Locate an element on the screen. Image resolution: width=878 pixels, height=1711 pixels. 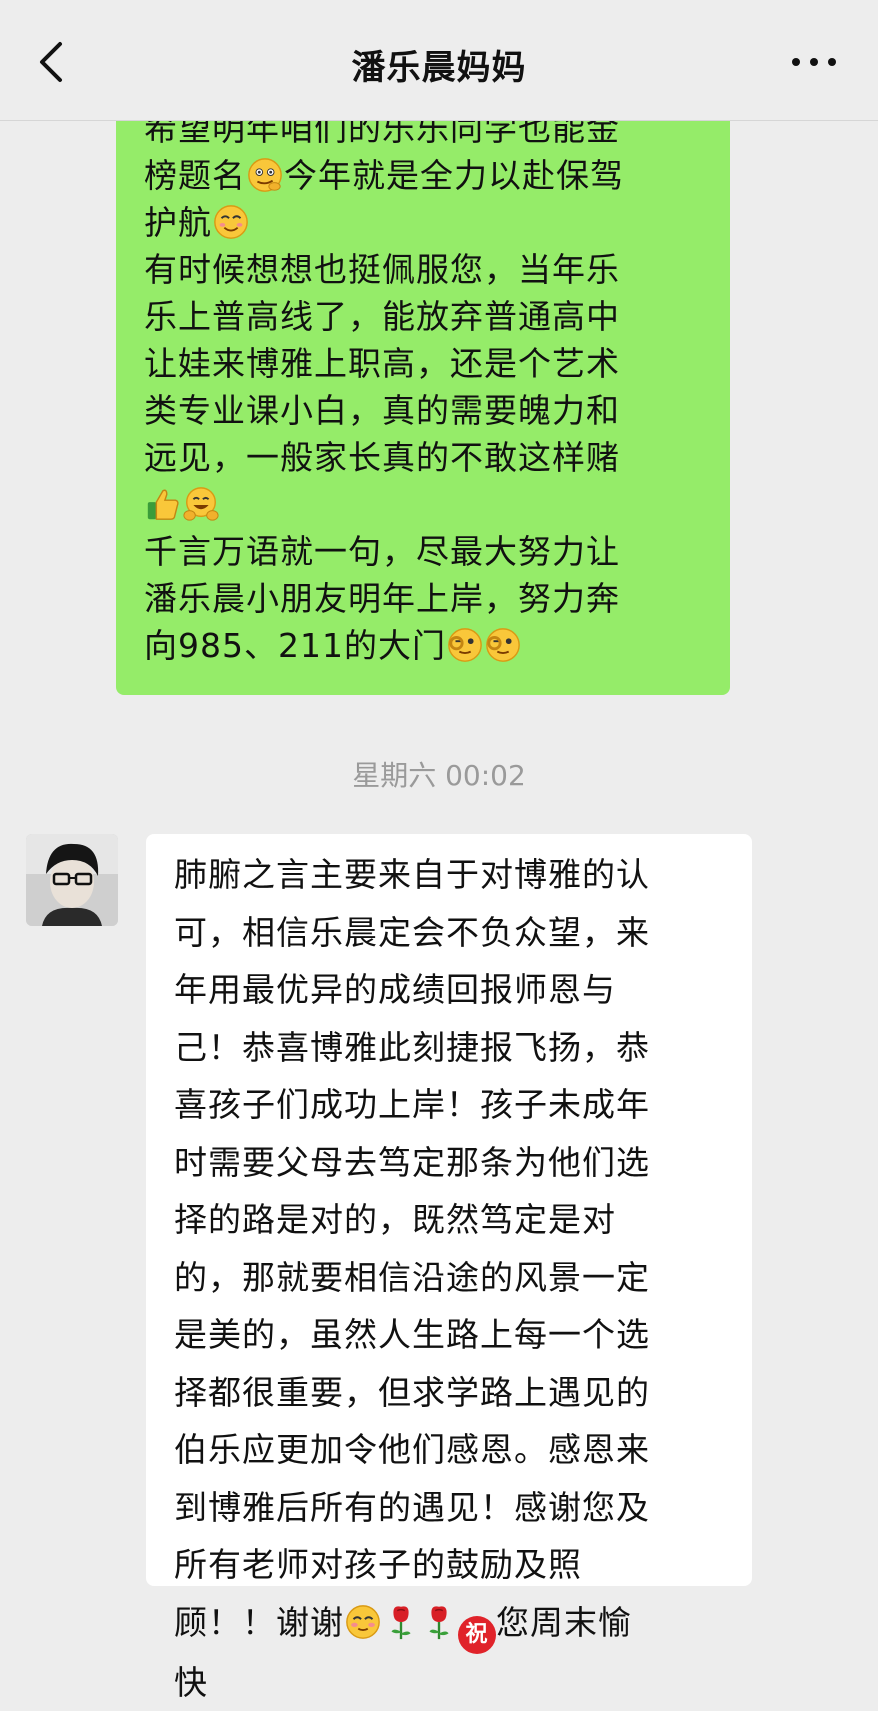
more-button is located at coordinates (814, 62).